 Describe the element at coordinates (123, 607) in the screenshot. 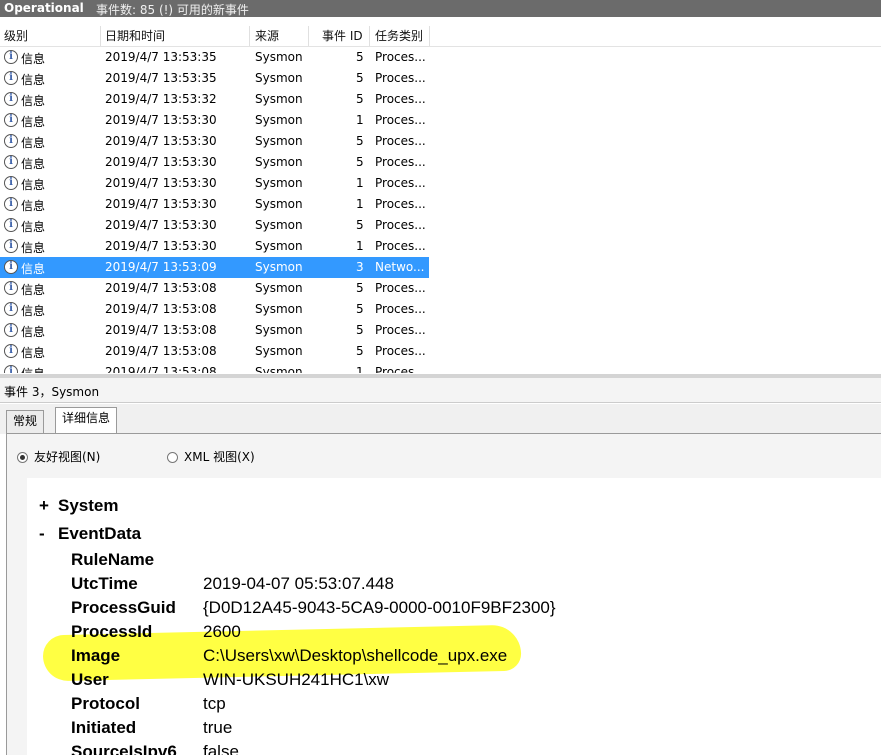

I see `field-name: ProcessGuid` at that location.